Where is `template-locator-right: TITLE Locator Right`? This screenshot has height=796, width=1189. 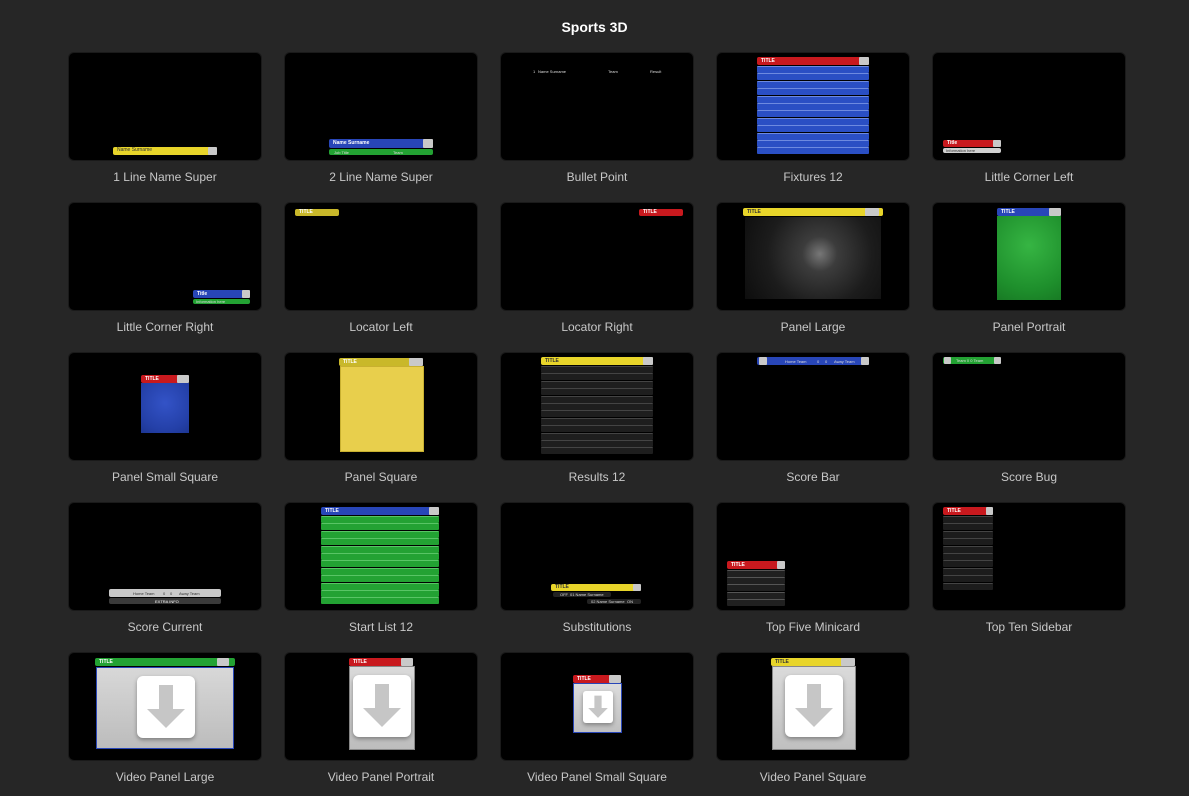
template-locator-right: TITLE Locator Right is located at coordinates (597, 273).